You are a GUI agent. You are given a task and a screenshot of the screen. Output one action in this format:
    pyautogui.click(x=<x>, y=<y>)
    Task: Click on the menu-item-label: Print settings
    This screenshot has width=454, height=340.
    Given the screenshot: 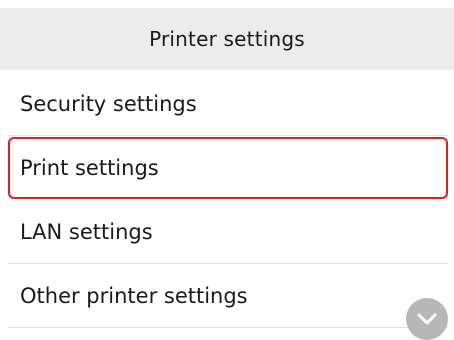 What is the action you would take?
    pyautogui.click(x=89, y=168)
    